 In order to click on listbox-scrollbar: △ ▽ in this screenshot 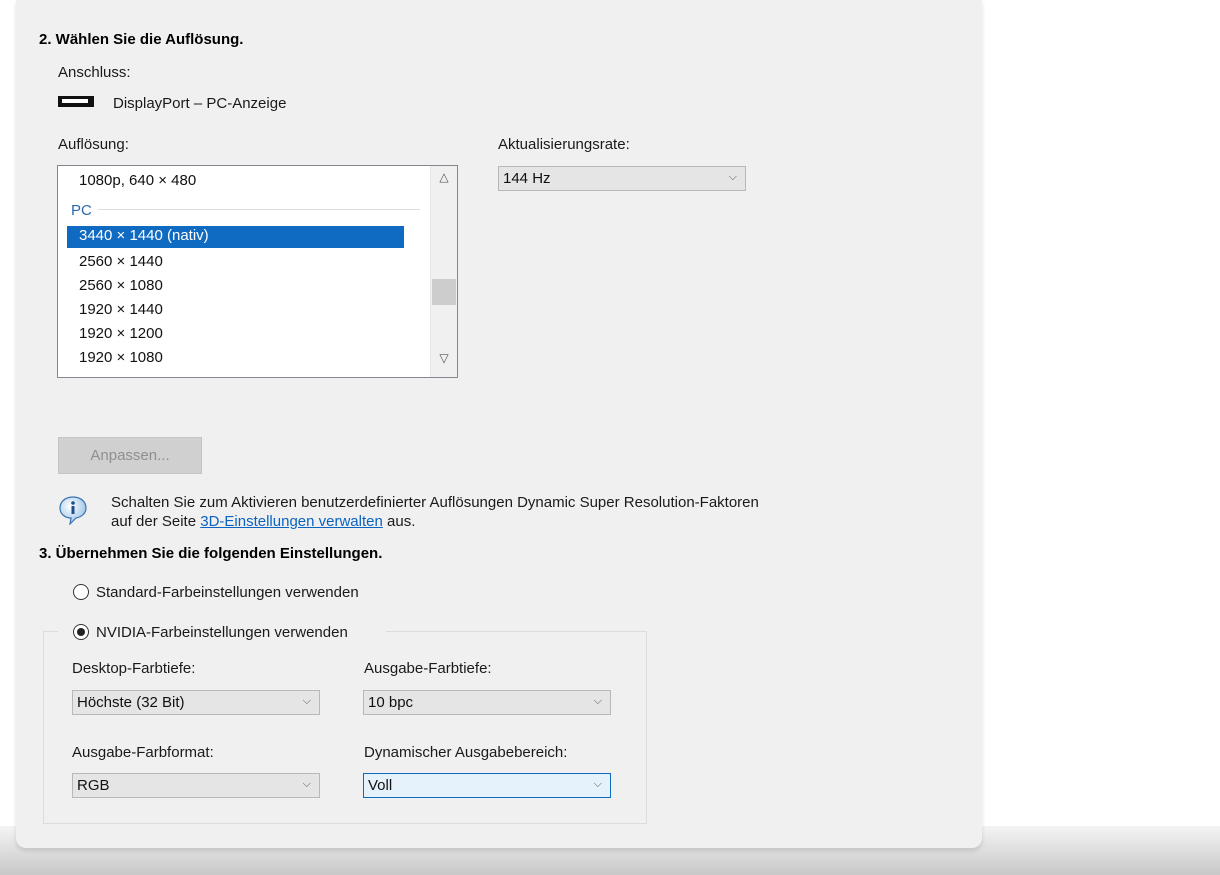, I will do `click(443, 271)`.